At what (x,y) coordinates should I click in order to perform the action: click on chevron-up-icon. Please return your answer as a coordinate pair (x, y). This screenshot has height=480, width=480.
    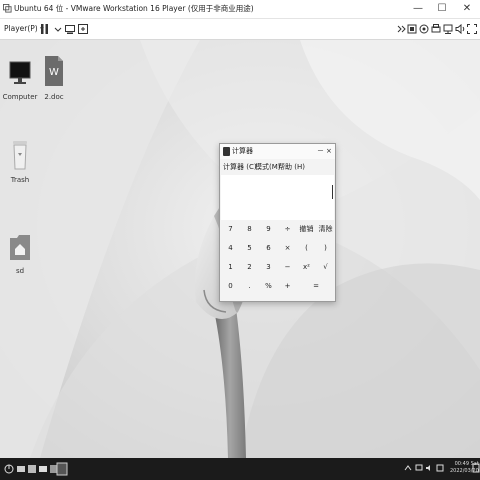
    Looking at the image, I should click on (408, 468).